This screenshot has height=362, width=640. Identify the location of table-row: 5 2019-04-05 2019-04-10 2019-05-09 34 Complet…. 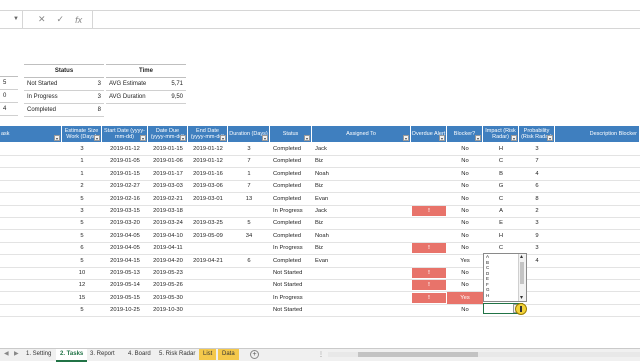
(320, 236).